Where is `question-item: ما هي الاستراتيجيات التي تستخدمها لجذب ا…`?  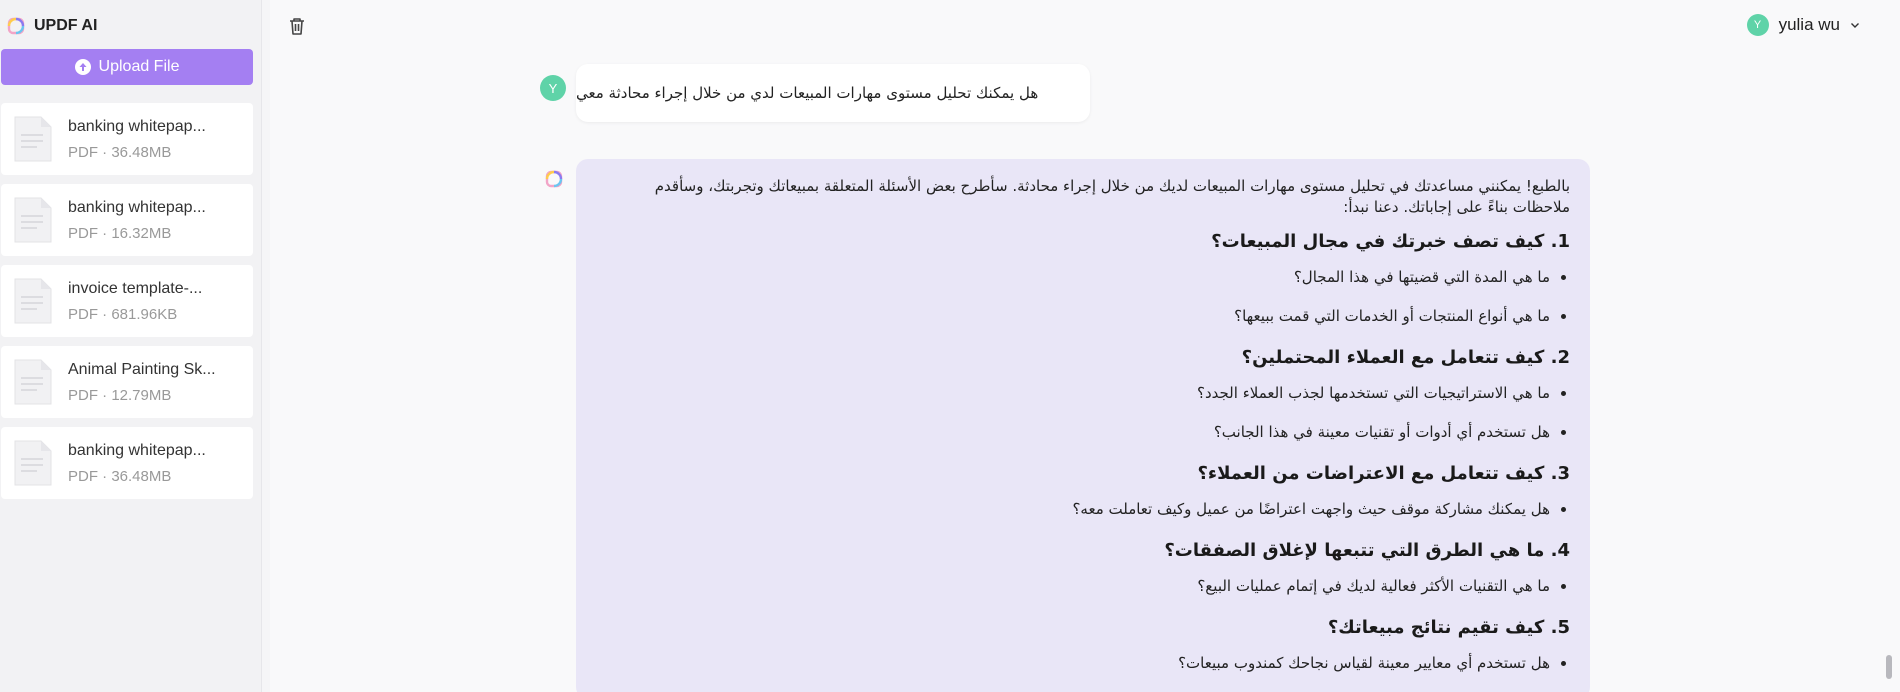 question-item: ما هي الاستراتيجيات التي تستخدمها لجذب ا… is located at coordinates (1100, 393).